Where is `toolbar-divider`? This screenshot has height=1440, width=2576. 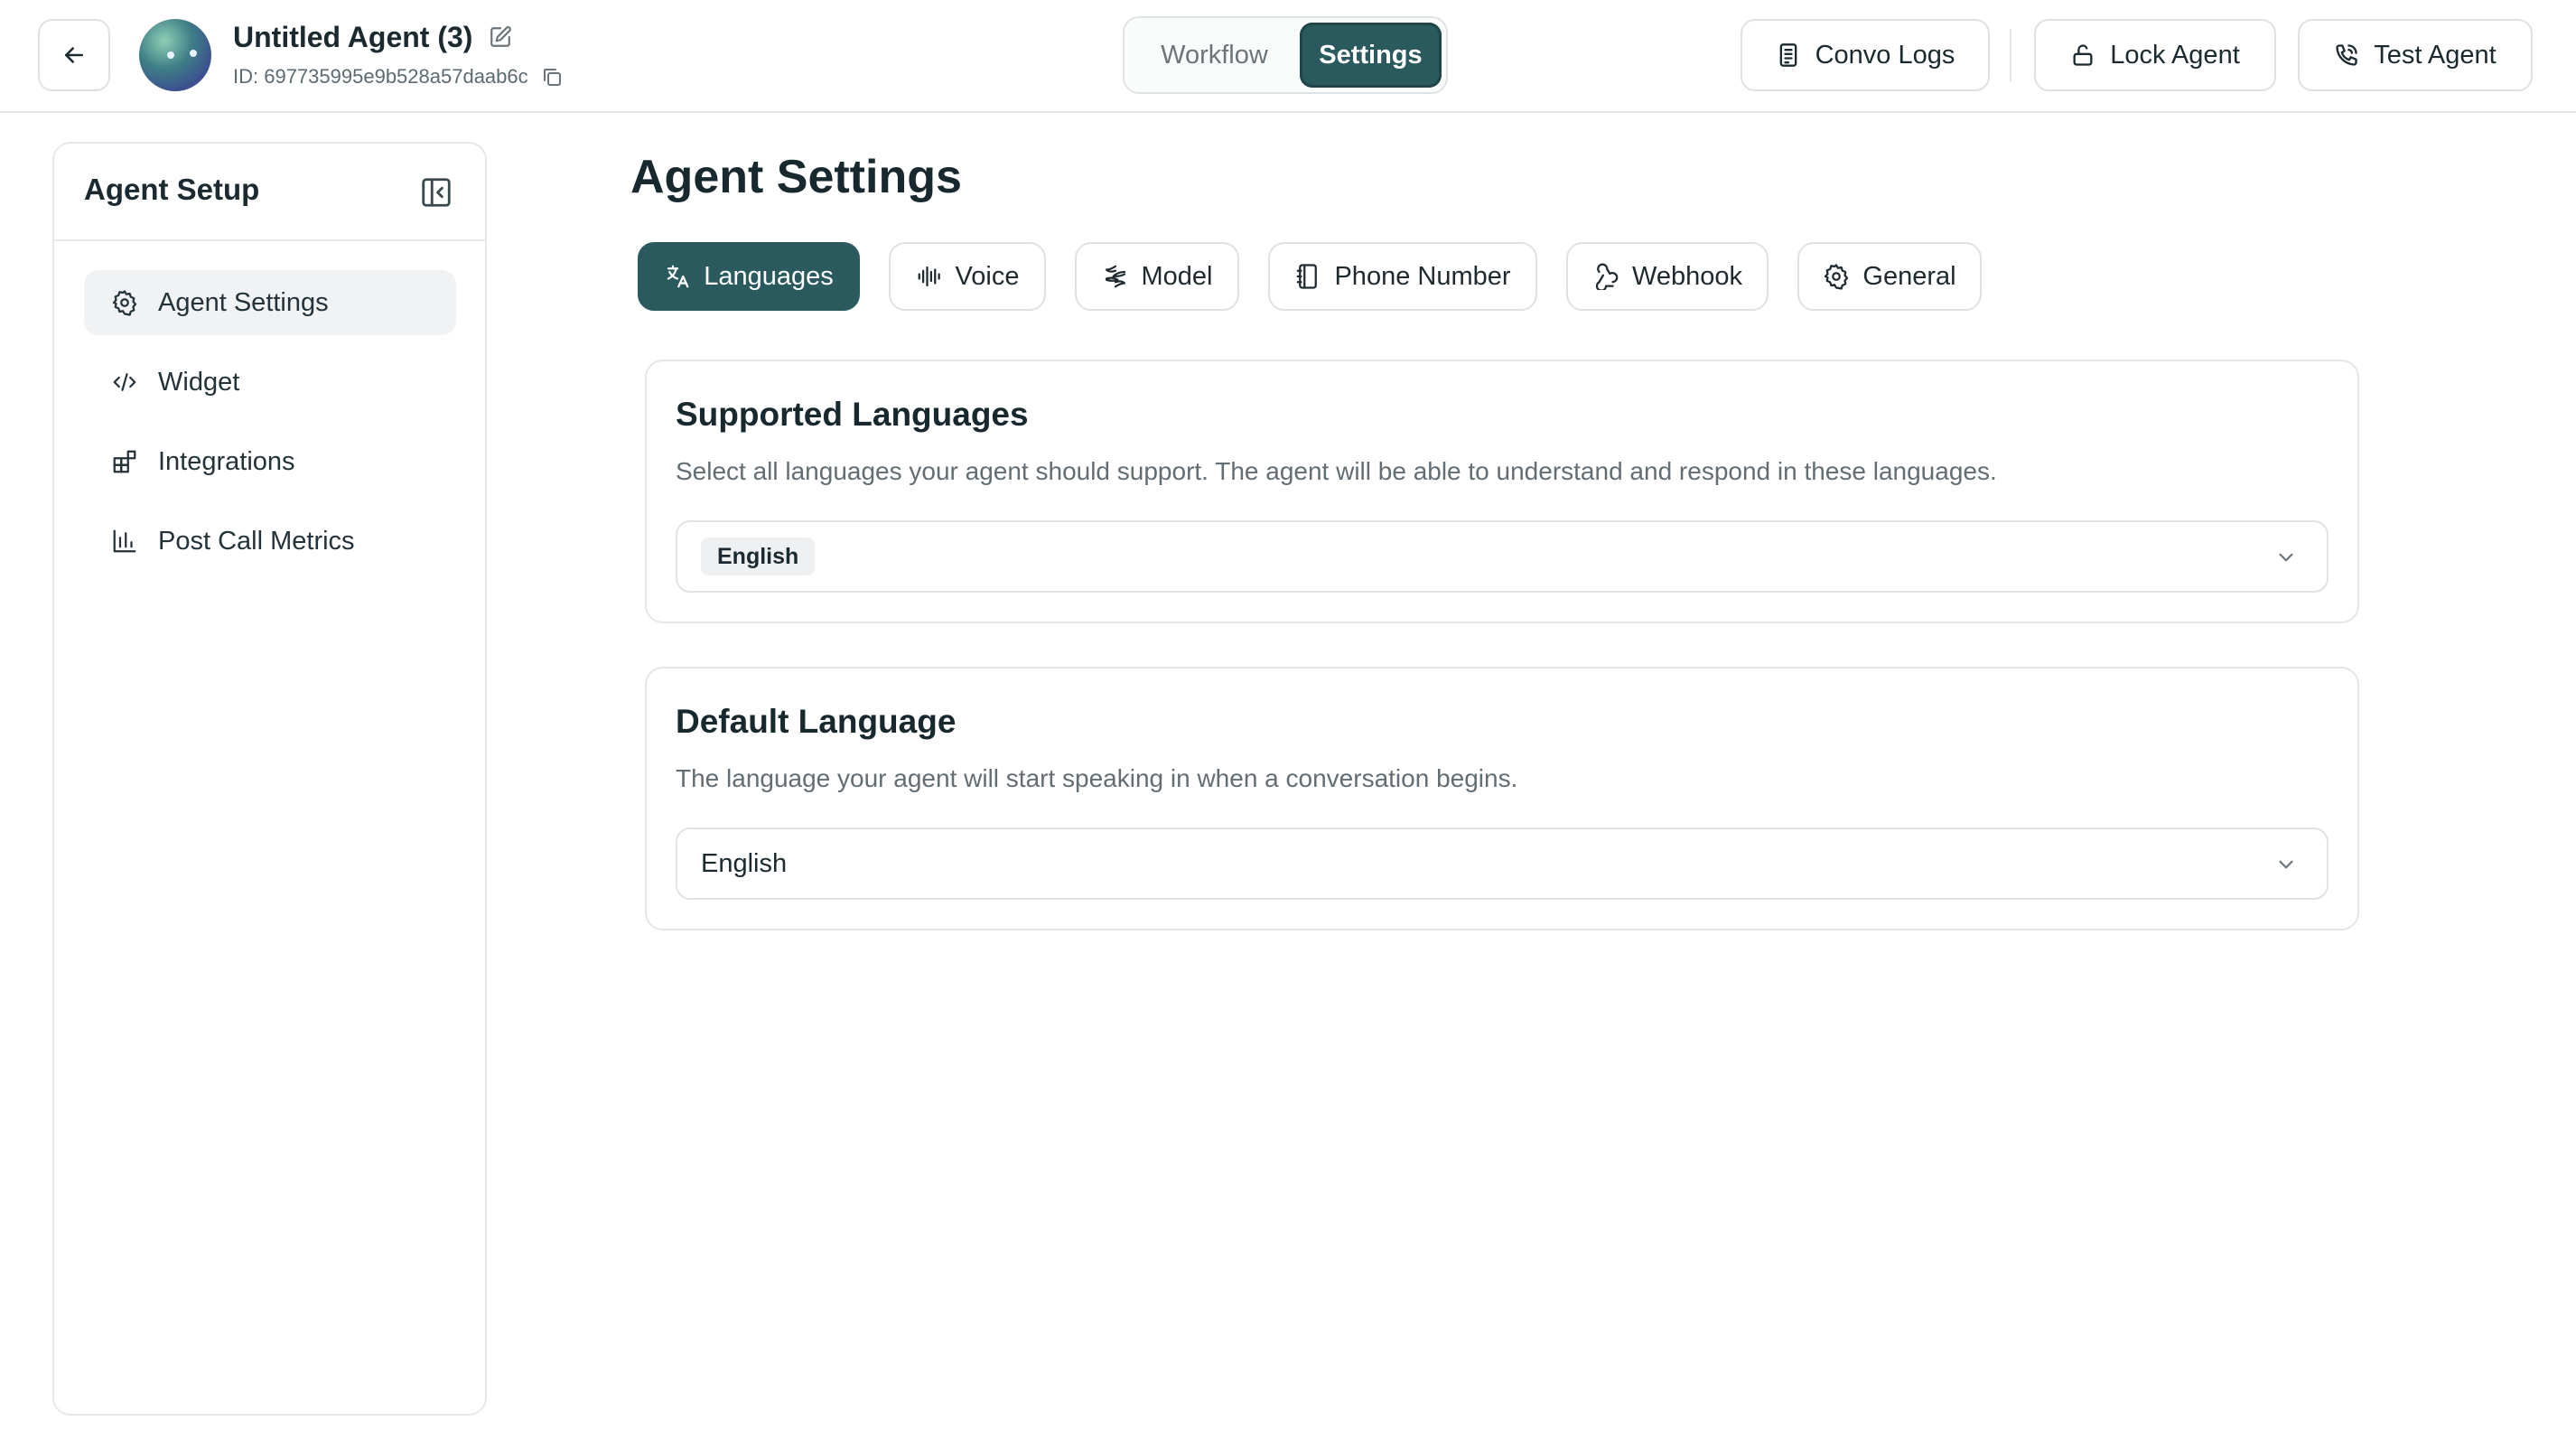 toolbar-divider is located at coordinates (2010, 55).